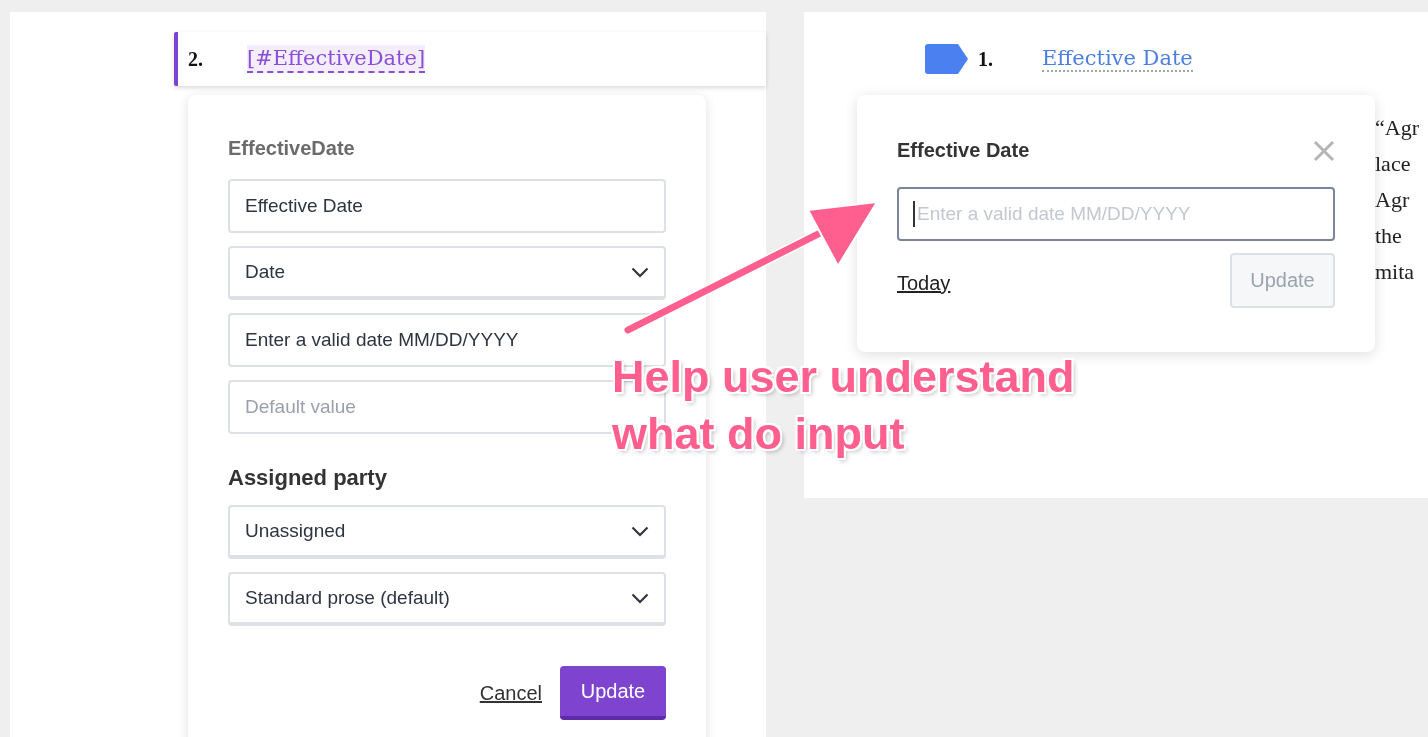  What do you see at coordinates (963, 150) in the screenshot?
I see `popover-title: Effective Date` at bounding box center [963, 150].